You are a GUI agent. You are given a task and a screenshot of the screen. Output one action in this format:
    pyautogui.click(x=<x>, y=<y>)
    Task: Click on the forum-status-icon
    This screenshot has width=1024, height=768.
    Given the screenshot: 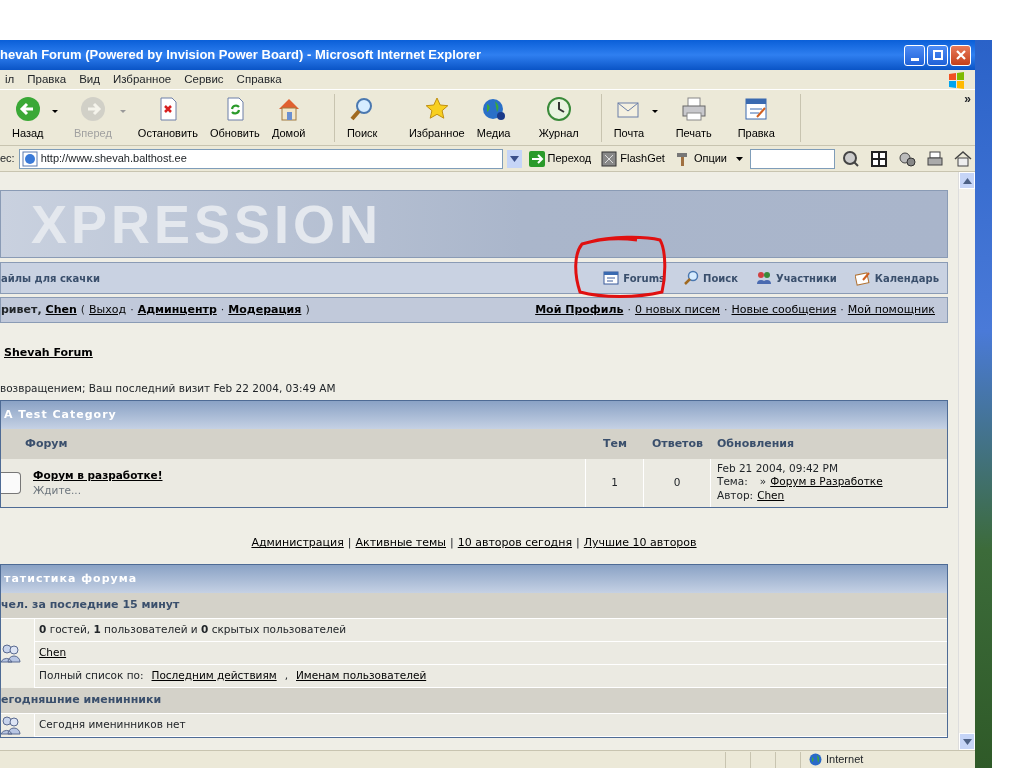 What is the action you would take?
    pyautogui.click(x=11, y=483)
    